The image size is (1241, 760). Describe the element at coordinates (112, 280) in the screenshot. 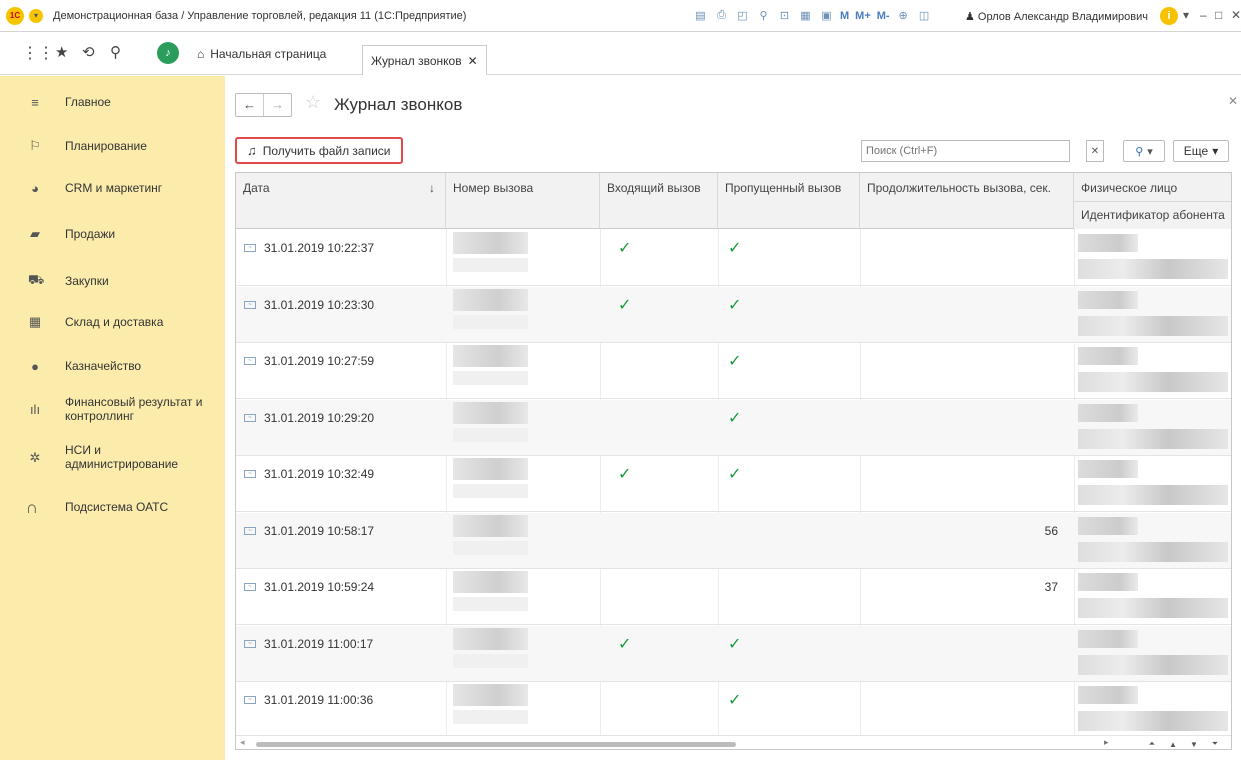

I see `sidebar-item-purchases: ⛟ Закупки` at that location.